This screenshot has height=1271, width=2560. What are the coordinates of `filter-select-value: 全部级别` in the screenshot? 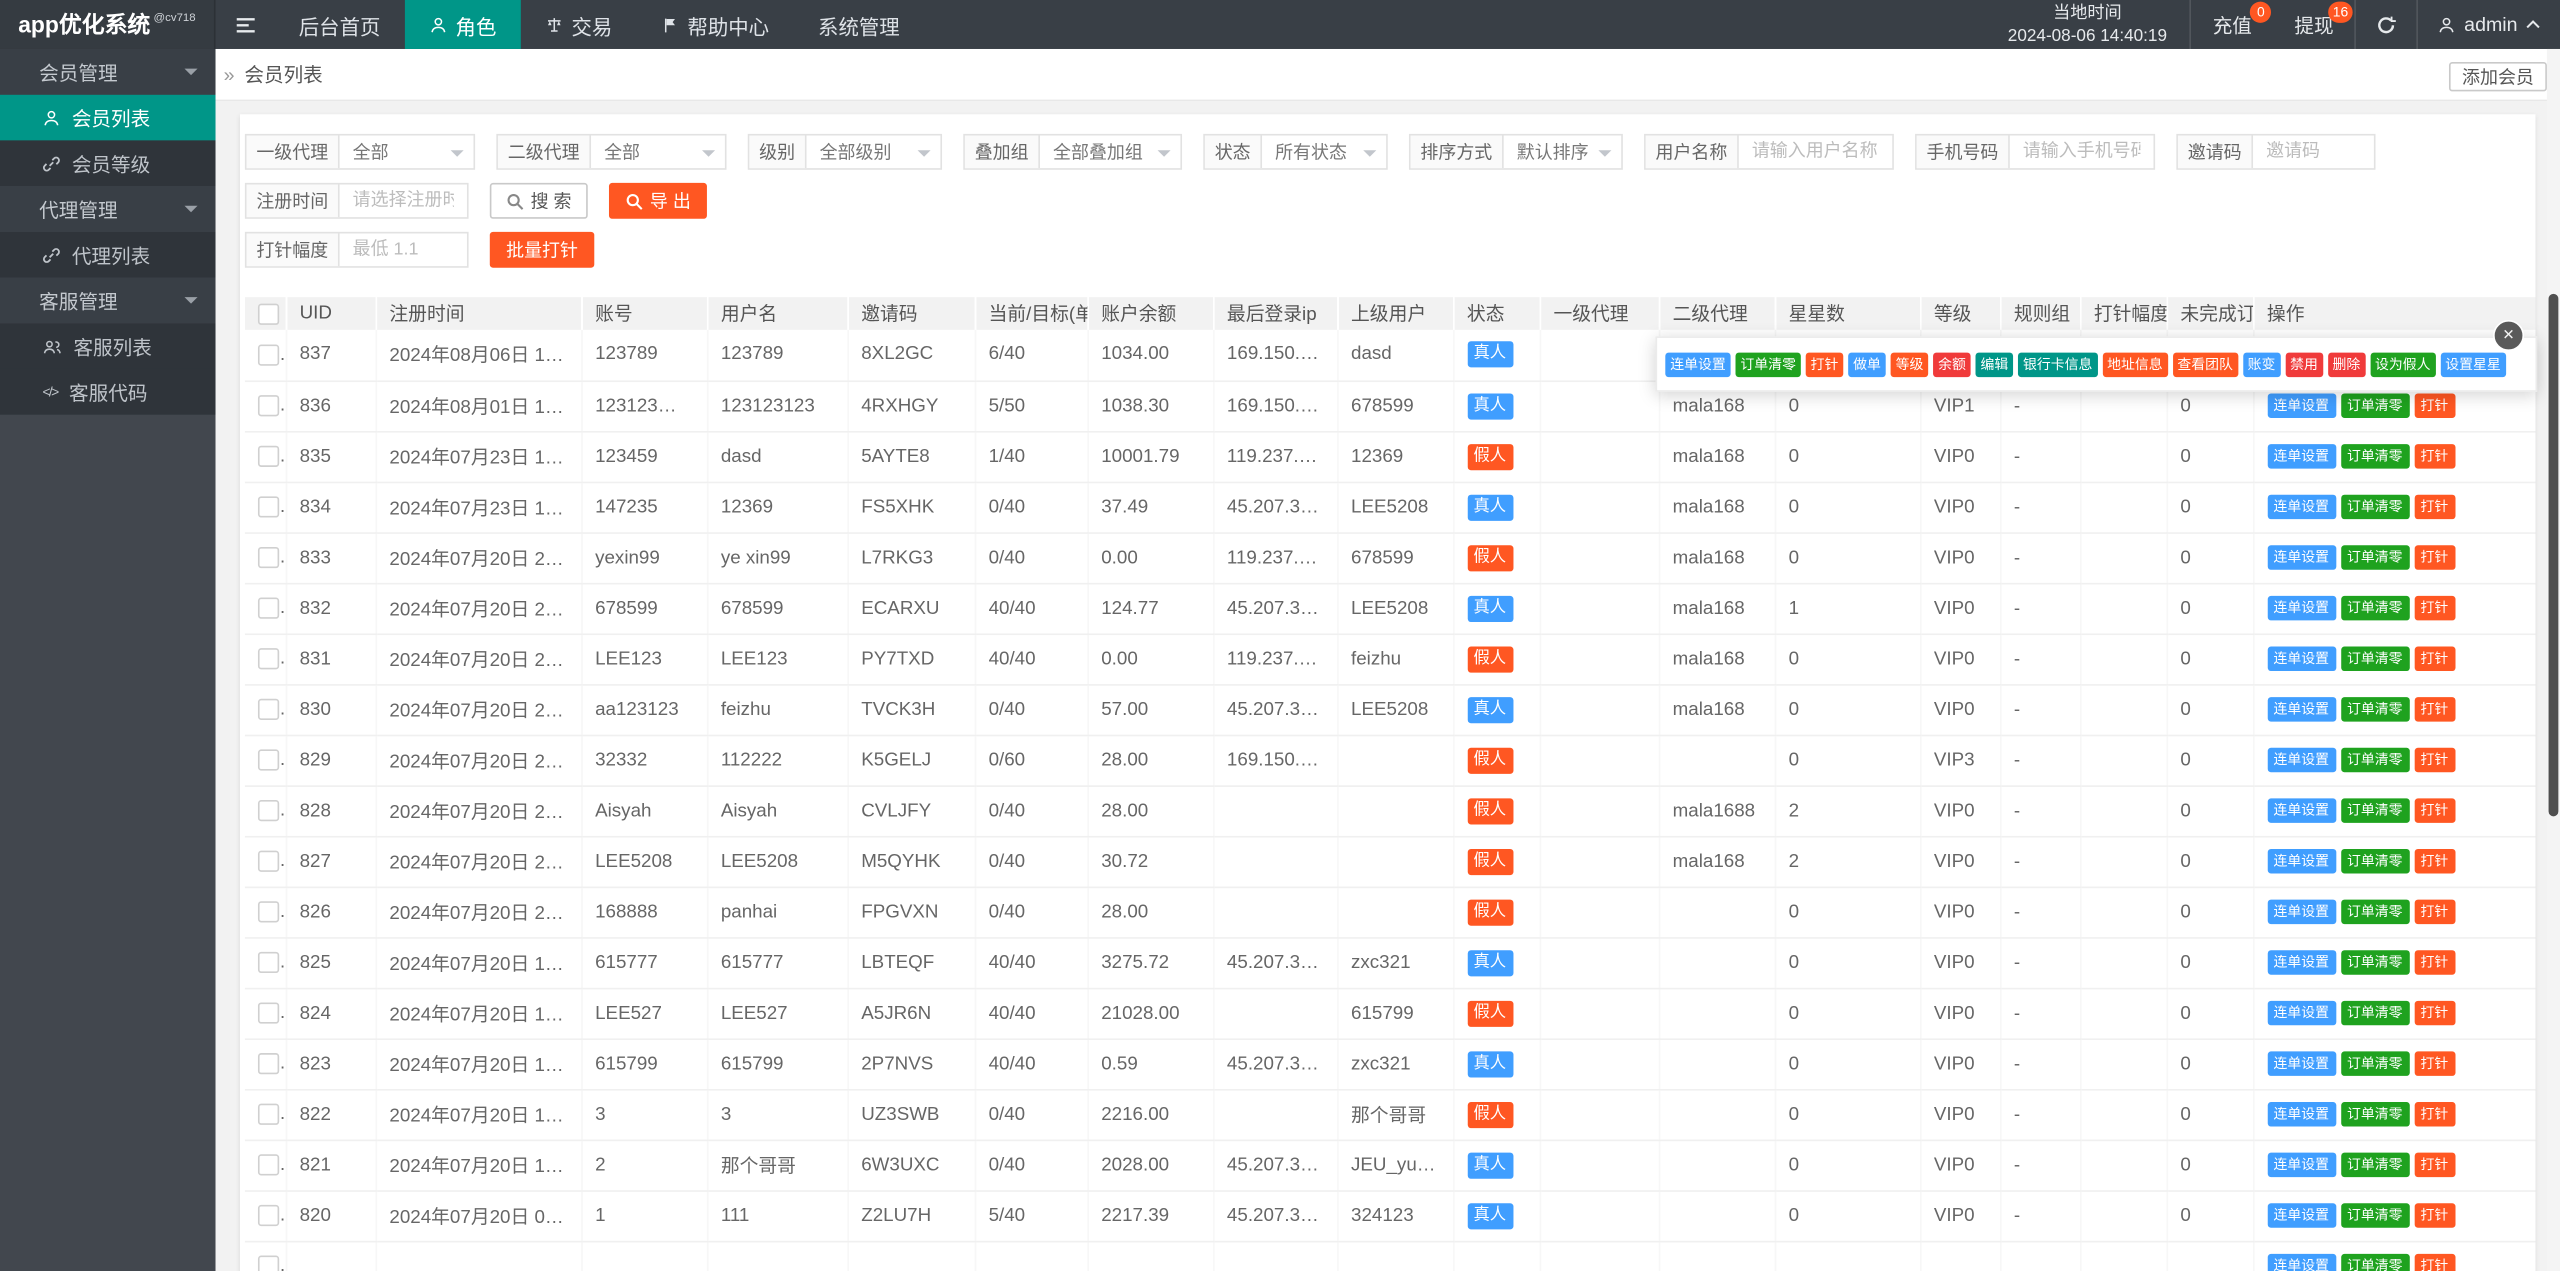 It's located at (874, 152).